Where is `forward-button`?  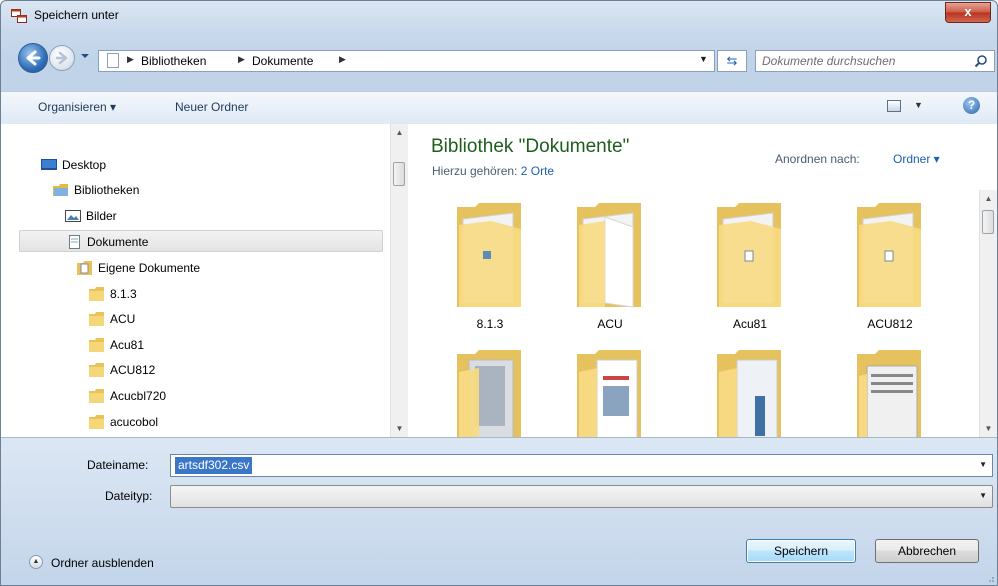 forward-button is located at coordinates (62, 58).